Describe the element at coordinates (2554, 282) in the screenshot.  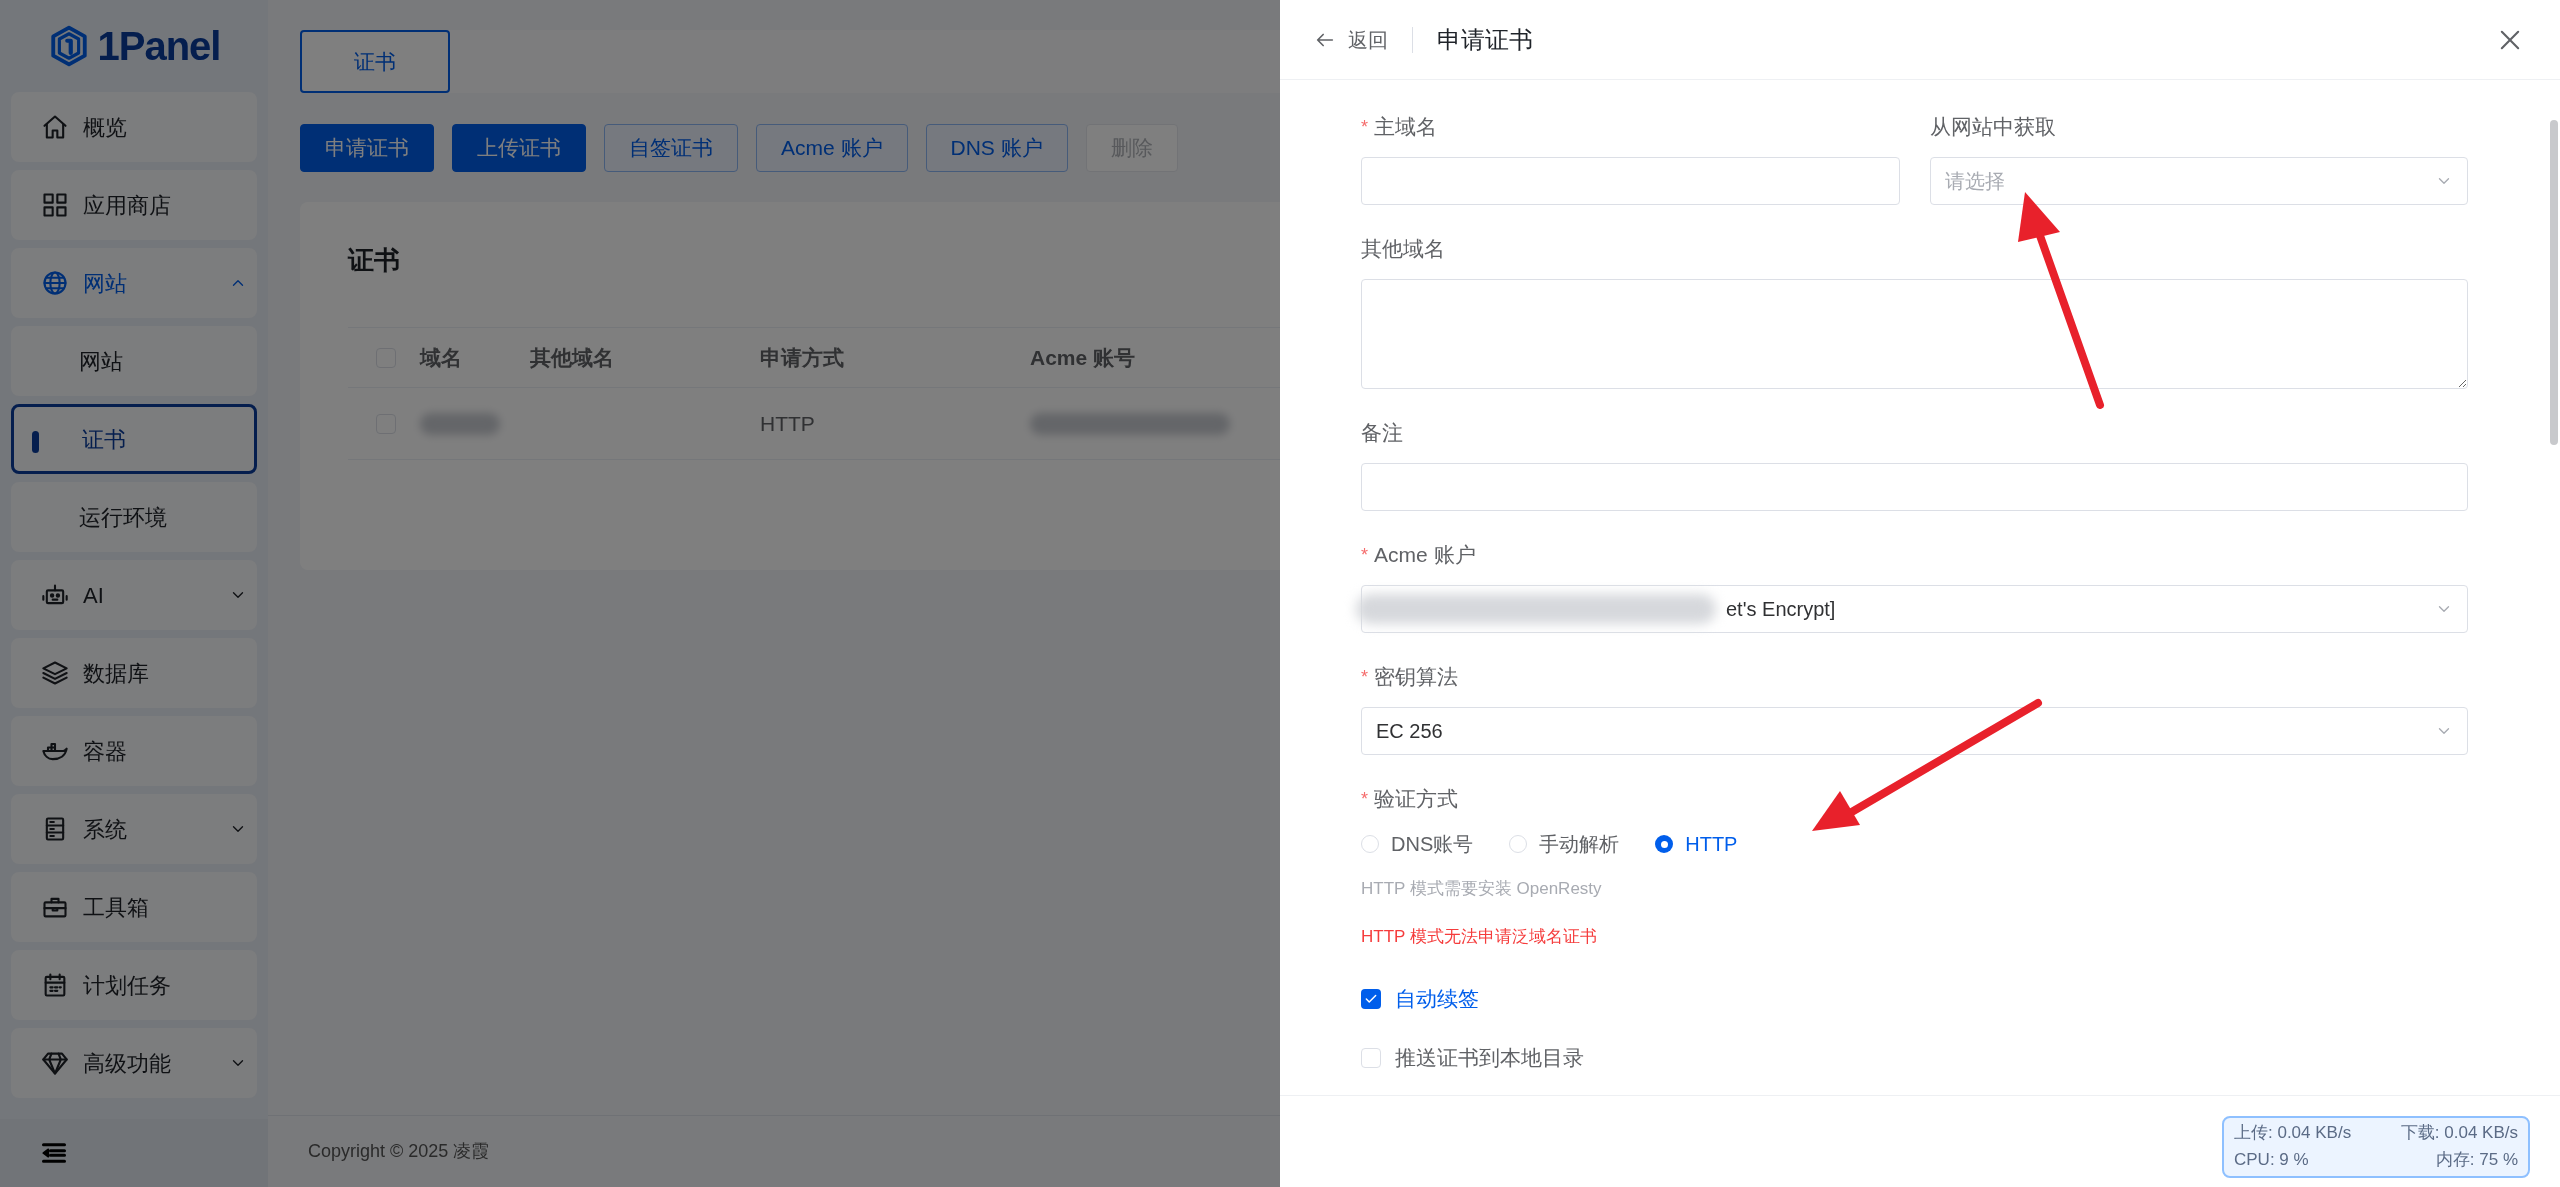
I see `scrollbar-thumb` at that location.